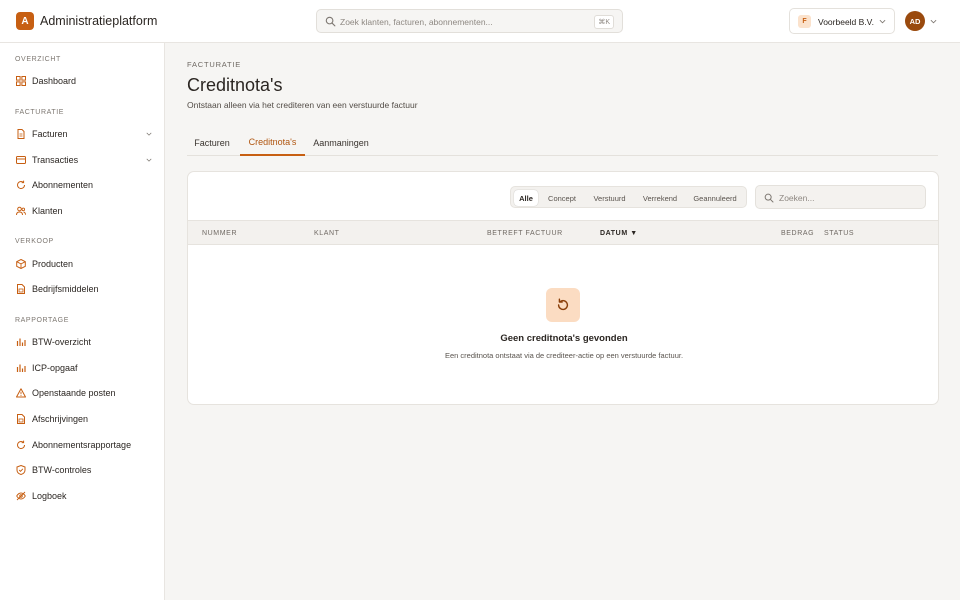  What do you see at coordinates (55, 368) in the screenshot?
I see `sidebar-item-label: ICP-opgaaf` at bounding box center [55, 368].